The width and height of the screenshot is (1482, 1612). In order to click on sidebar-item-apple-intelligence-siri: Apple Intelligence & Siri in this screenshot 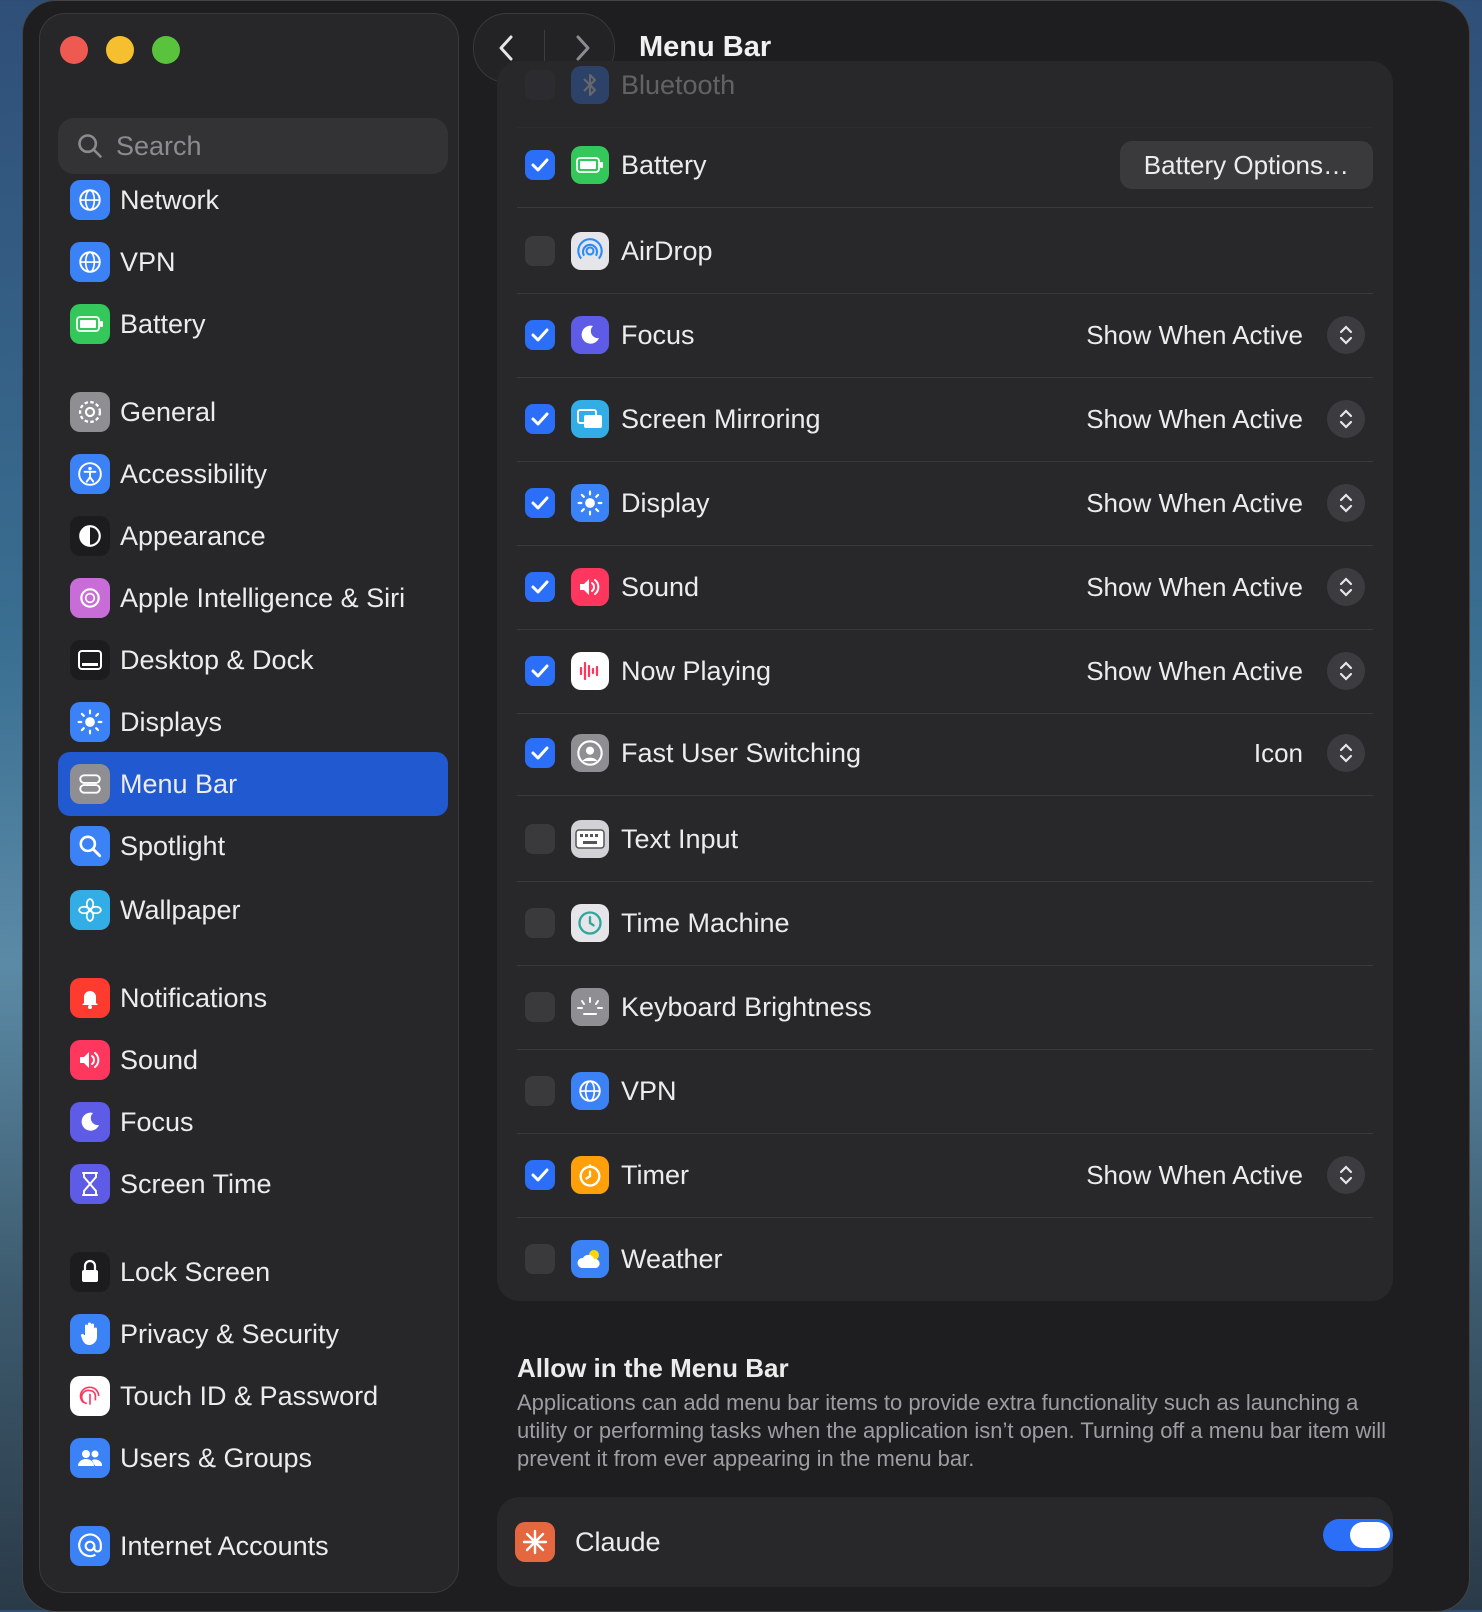, I will do `click(253, 598)`.